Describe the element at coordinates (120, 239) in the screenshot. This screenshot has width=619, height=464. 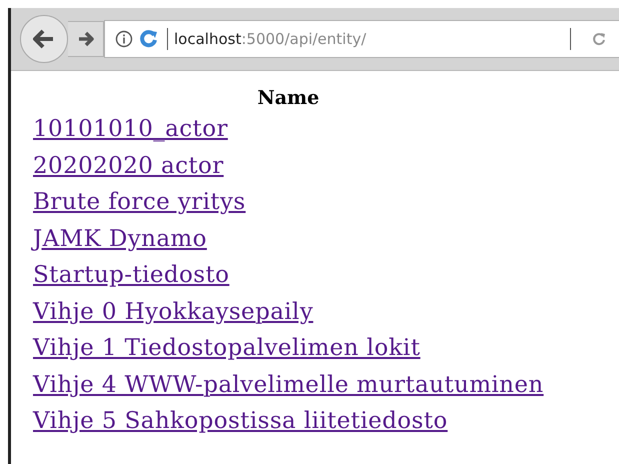
I see `entity-link: JAMK Dynamo` at that location.